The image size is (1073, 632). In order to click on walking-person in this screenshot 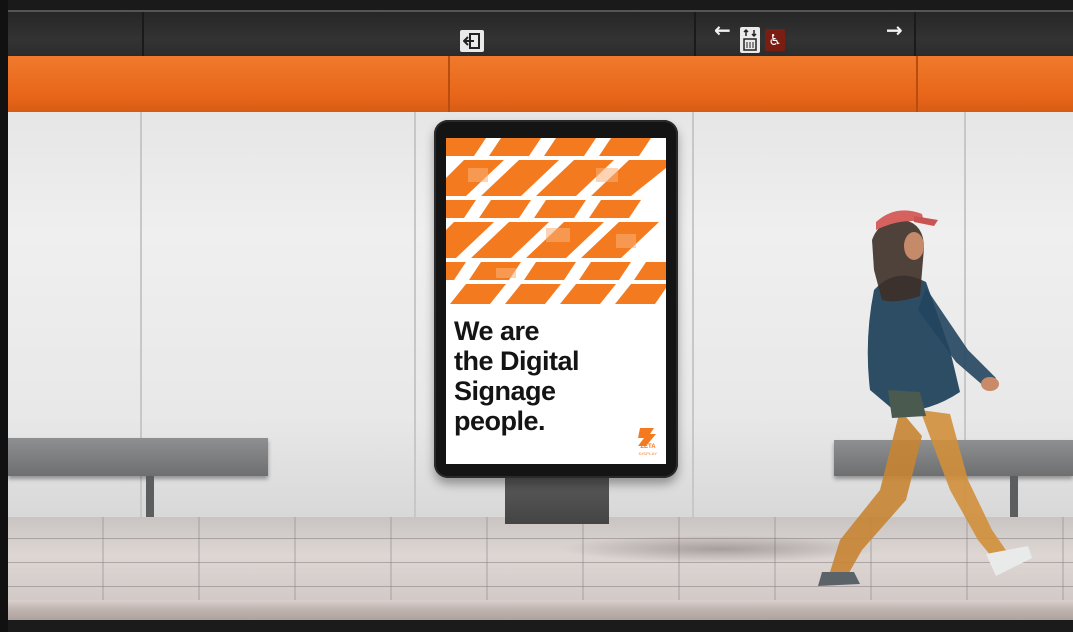, I will do `click(925, 398)`.